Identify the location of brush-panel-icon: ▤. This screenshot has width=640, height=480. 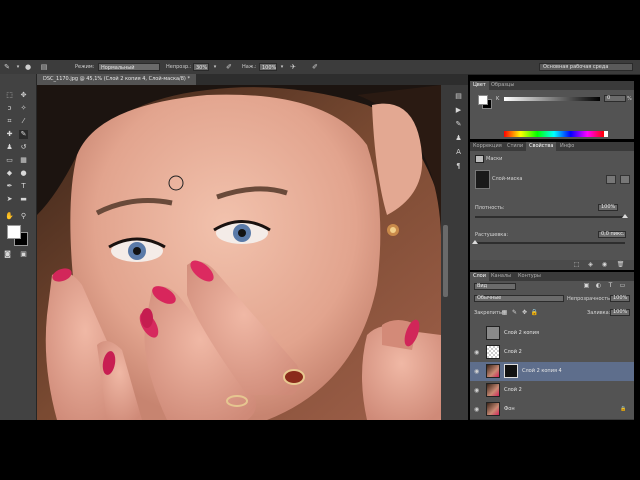
(44, 67).